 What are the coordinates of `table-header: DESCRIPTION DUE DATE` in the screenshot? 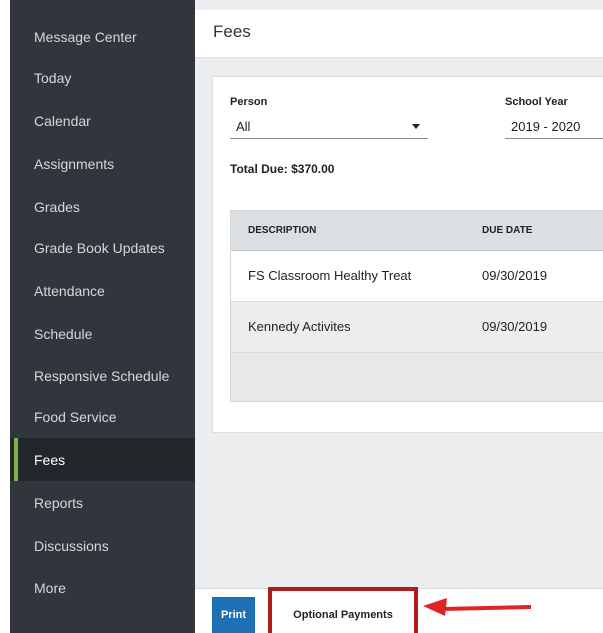 It's located at (417, 231).